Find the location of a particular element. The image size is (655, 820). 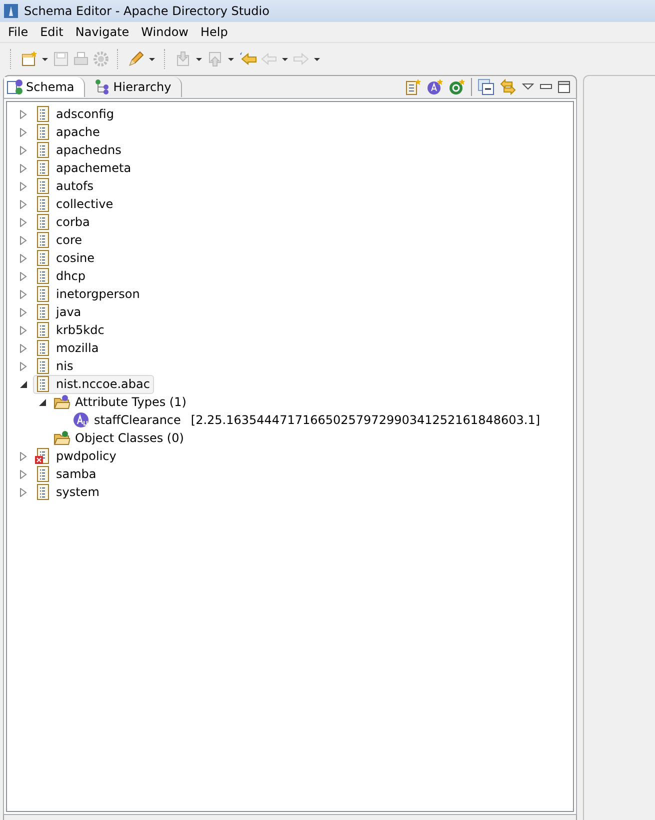

tree-item: apachedns is located at coordinates (79, 150).